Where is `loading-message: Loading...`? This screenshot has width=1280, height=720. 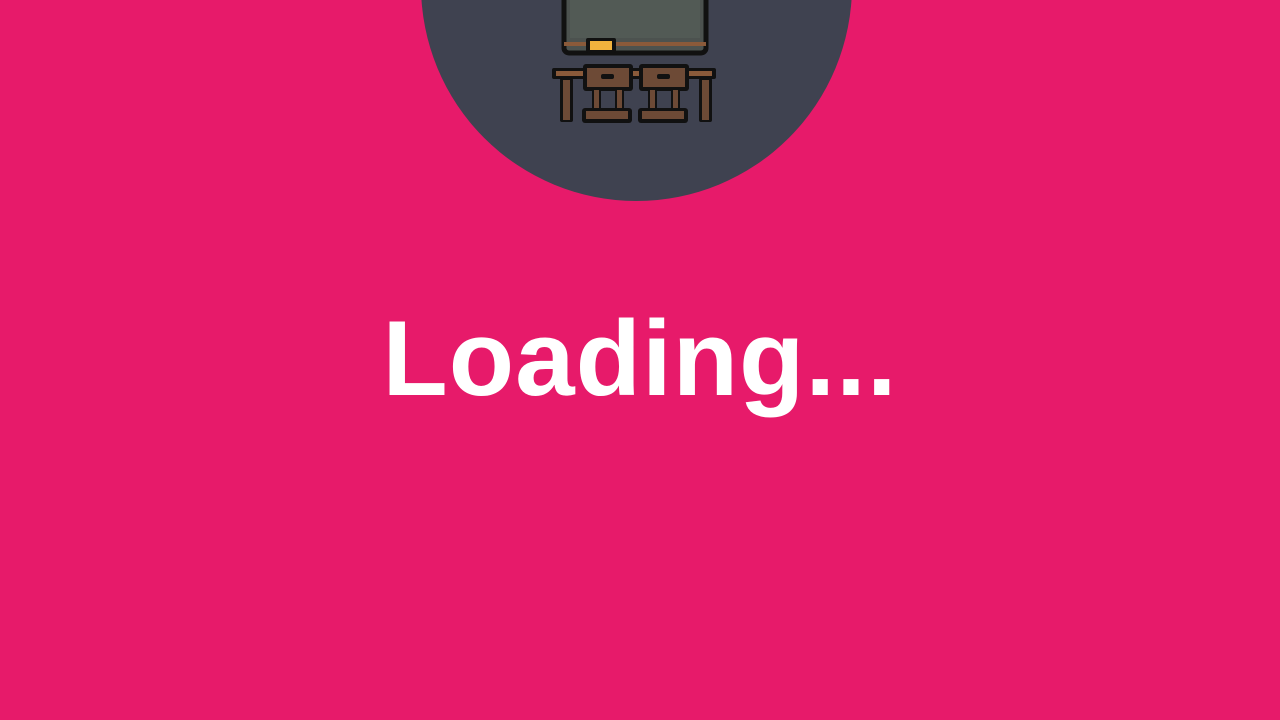
loading-message: Loading... is located at coordinates (640, 358).